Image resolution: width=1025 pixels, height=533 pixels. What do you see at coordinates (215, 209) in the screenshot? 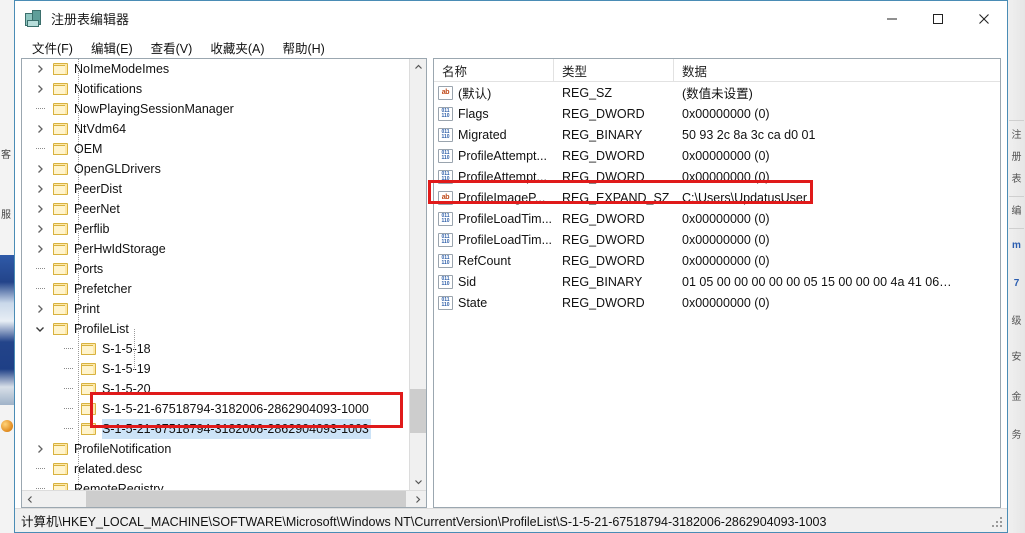
I see `tree-item-peernet: PeerNet` at bounding box center [215, 209].